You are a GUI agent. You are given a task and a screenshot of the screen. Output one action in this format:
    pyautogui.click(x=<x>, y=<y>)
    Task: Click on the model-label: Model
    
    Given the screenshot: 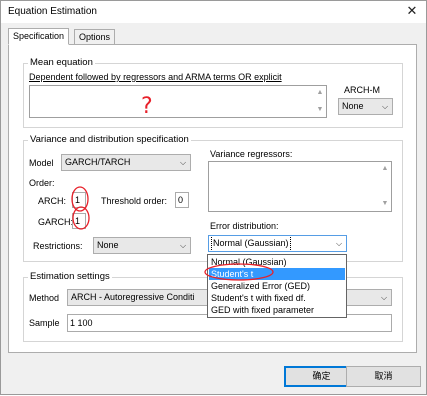 What is the action you would take?
    pyautogui.click(x=41, y=163)
    